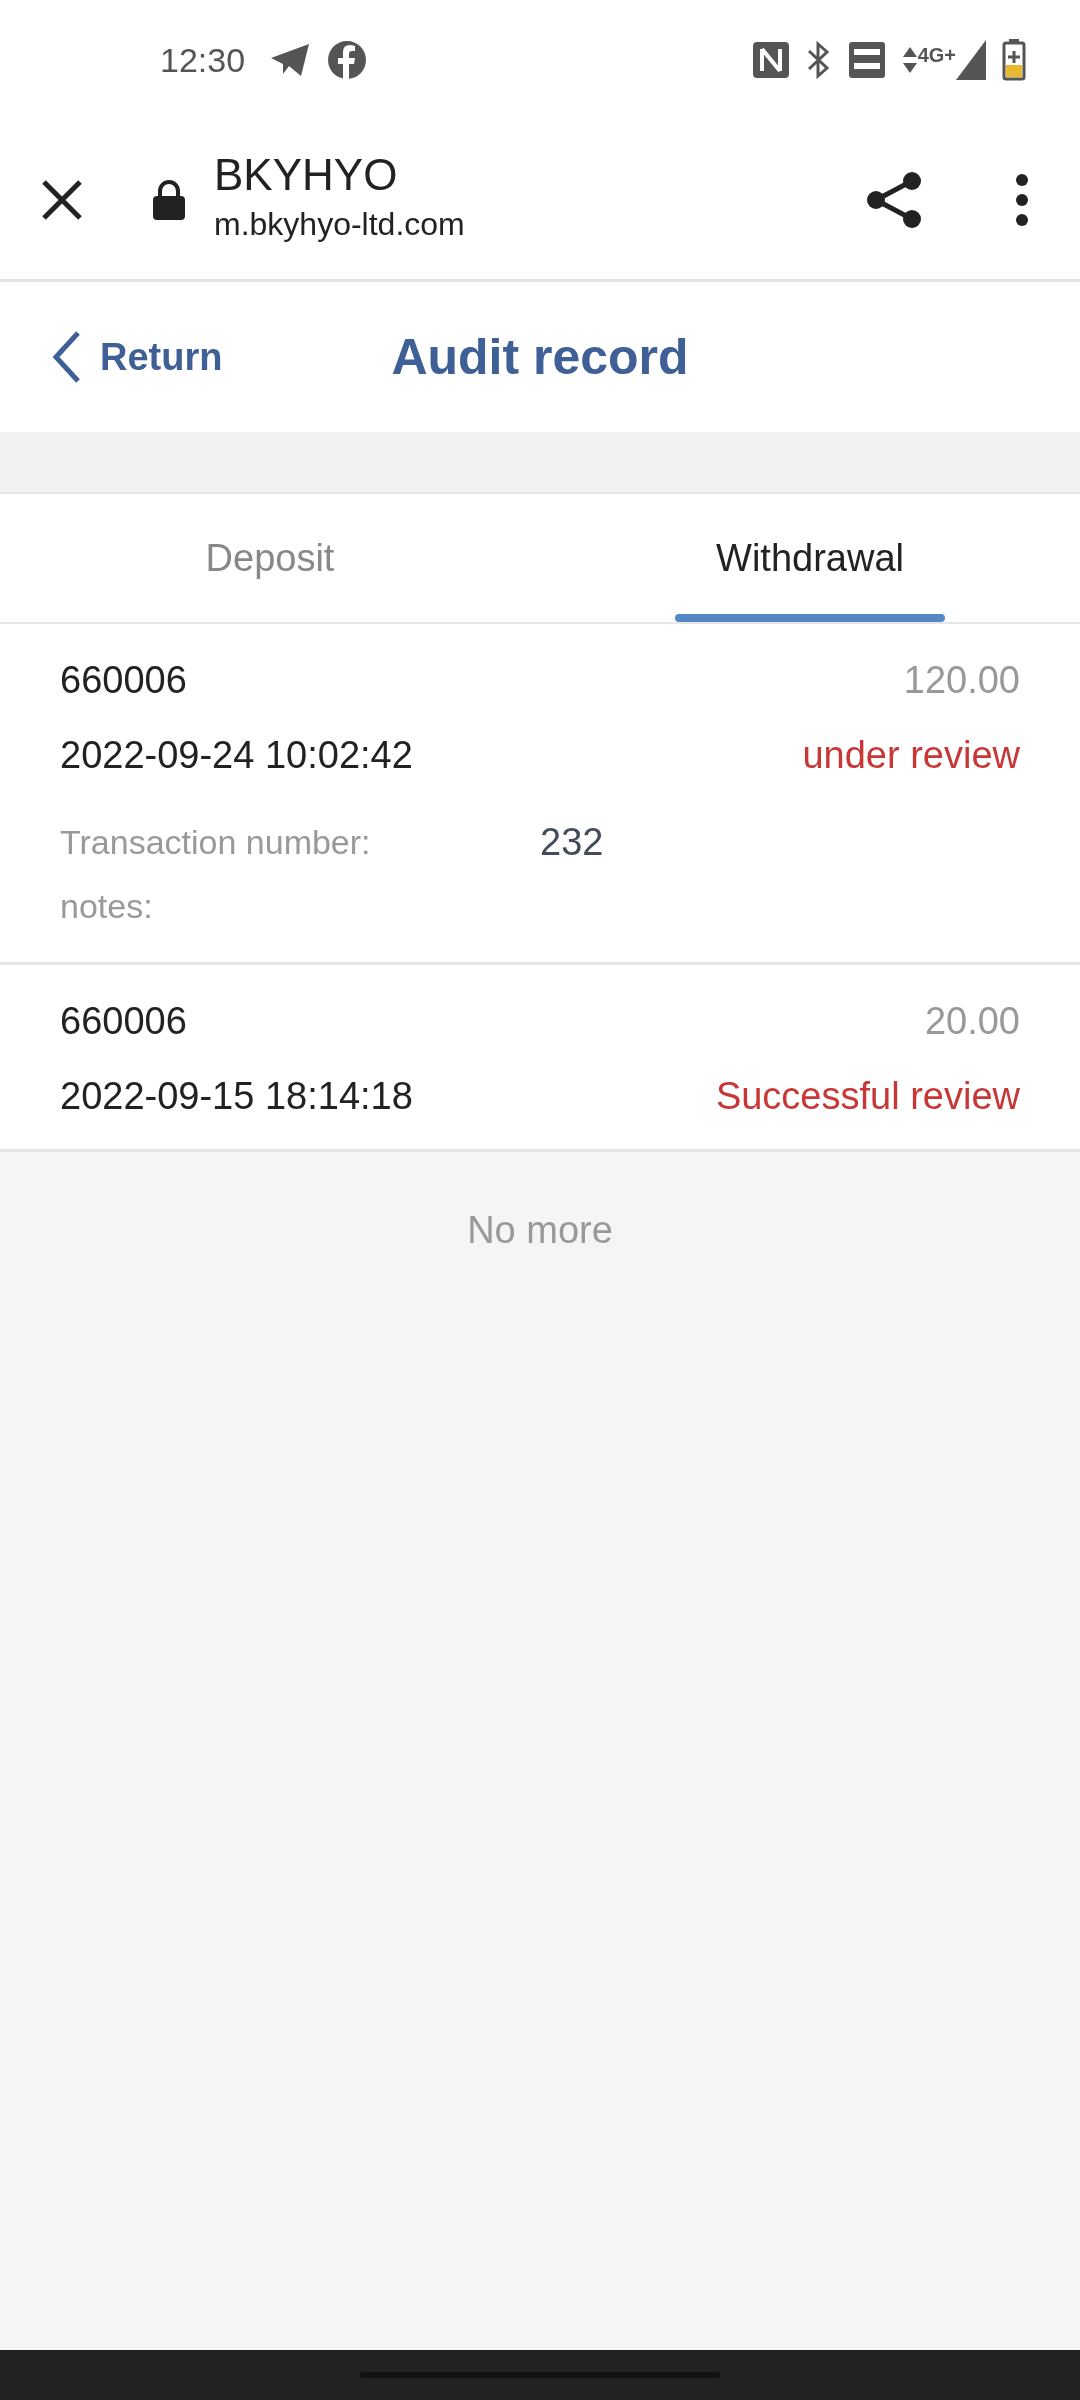 The height and width of the screenshot is (2400, 1080). What do you see at coordinates (972, 1021) in the screenshot?
I see `amount: 20.00` at bounding box center [972, 1021].